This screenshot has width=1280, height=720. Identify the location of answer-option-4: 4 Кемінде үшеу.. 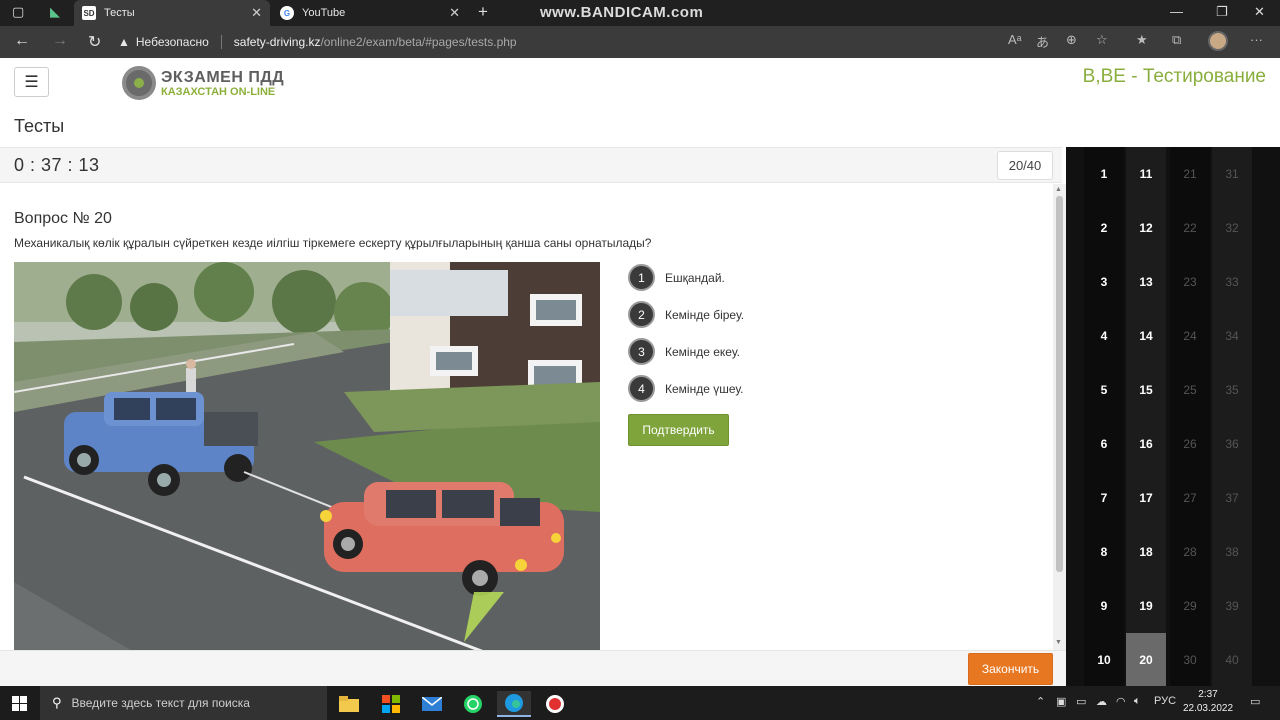
(686, 388).